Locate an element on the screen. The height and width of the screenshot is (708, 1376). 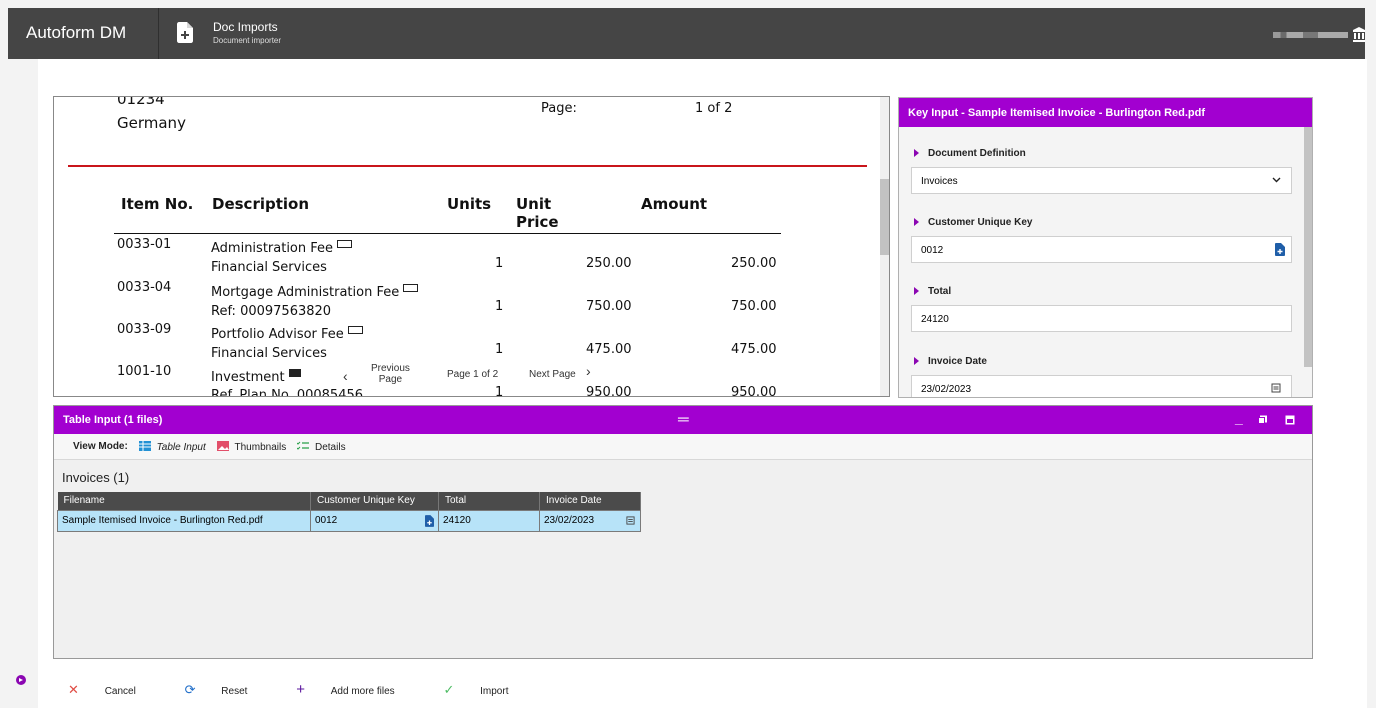
table-input-title: Table Input (1 files) is located at coordinates (113, 420).